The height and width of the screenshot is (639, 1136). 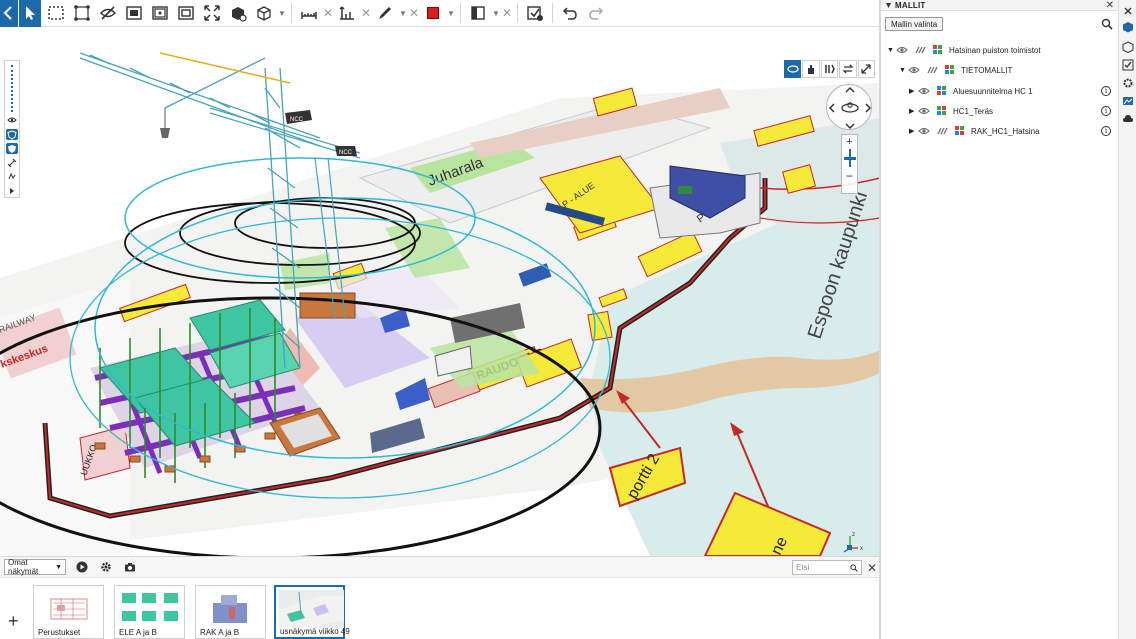 What do you see at coordinates (366, 13) in the screenshot?
I see `clear-height-icon: ✕` at bounding box center [366, 13].